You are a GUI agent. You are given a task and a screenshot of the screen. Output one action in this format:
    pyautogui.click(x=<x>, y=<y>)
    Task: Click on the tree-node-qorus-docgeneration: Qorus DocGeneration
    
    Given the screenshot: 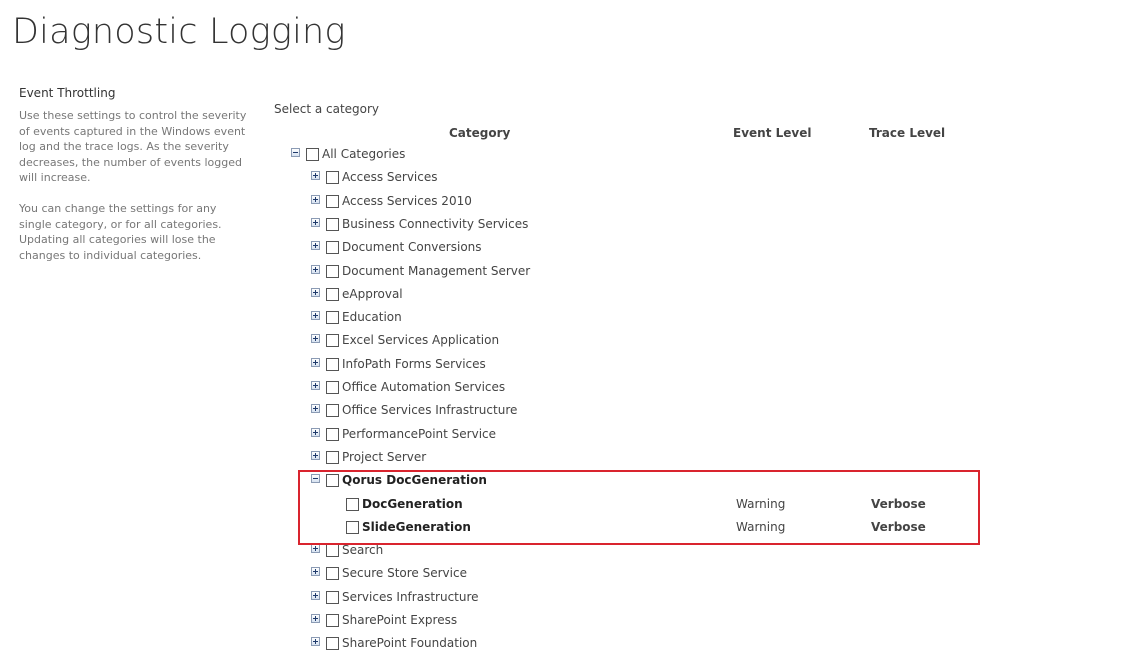 What is the action you would take?
    pyautogui.click(x=634, y=483)
    